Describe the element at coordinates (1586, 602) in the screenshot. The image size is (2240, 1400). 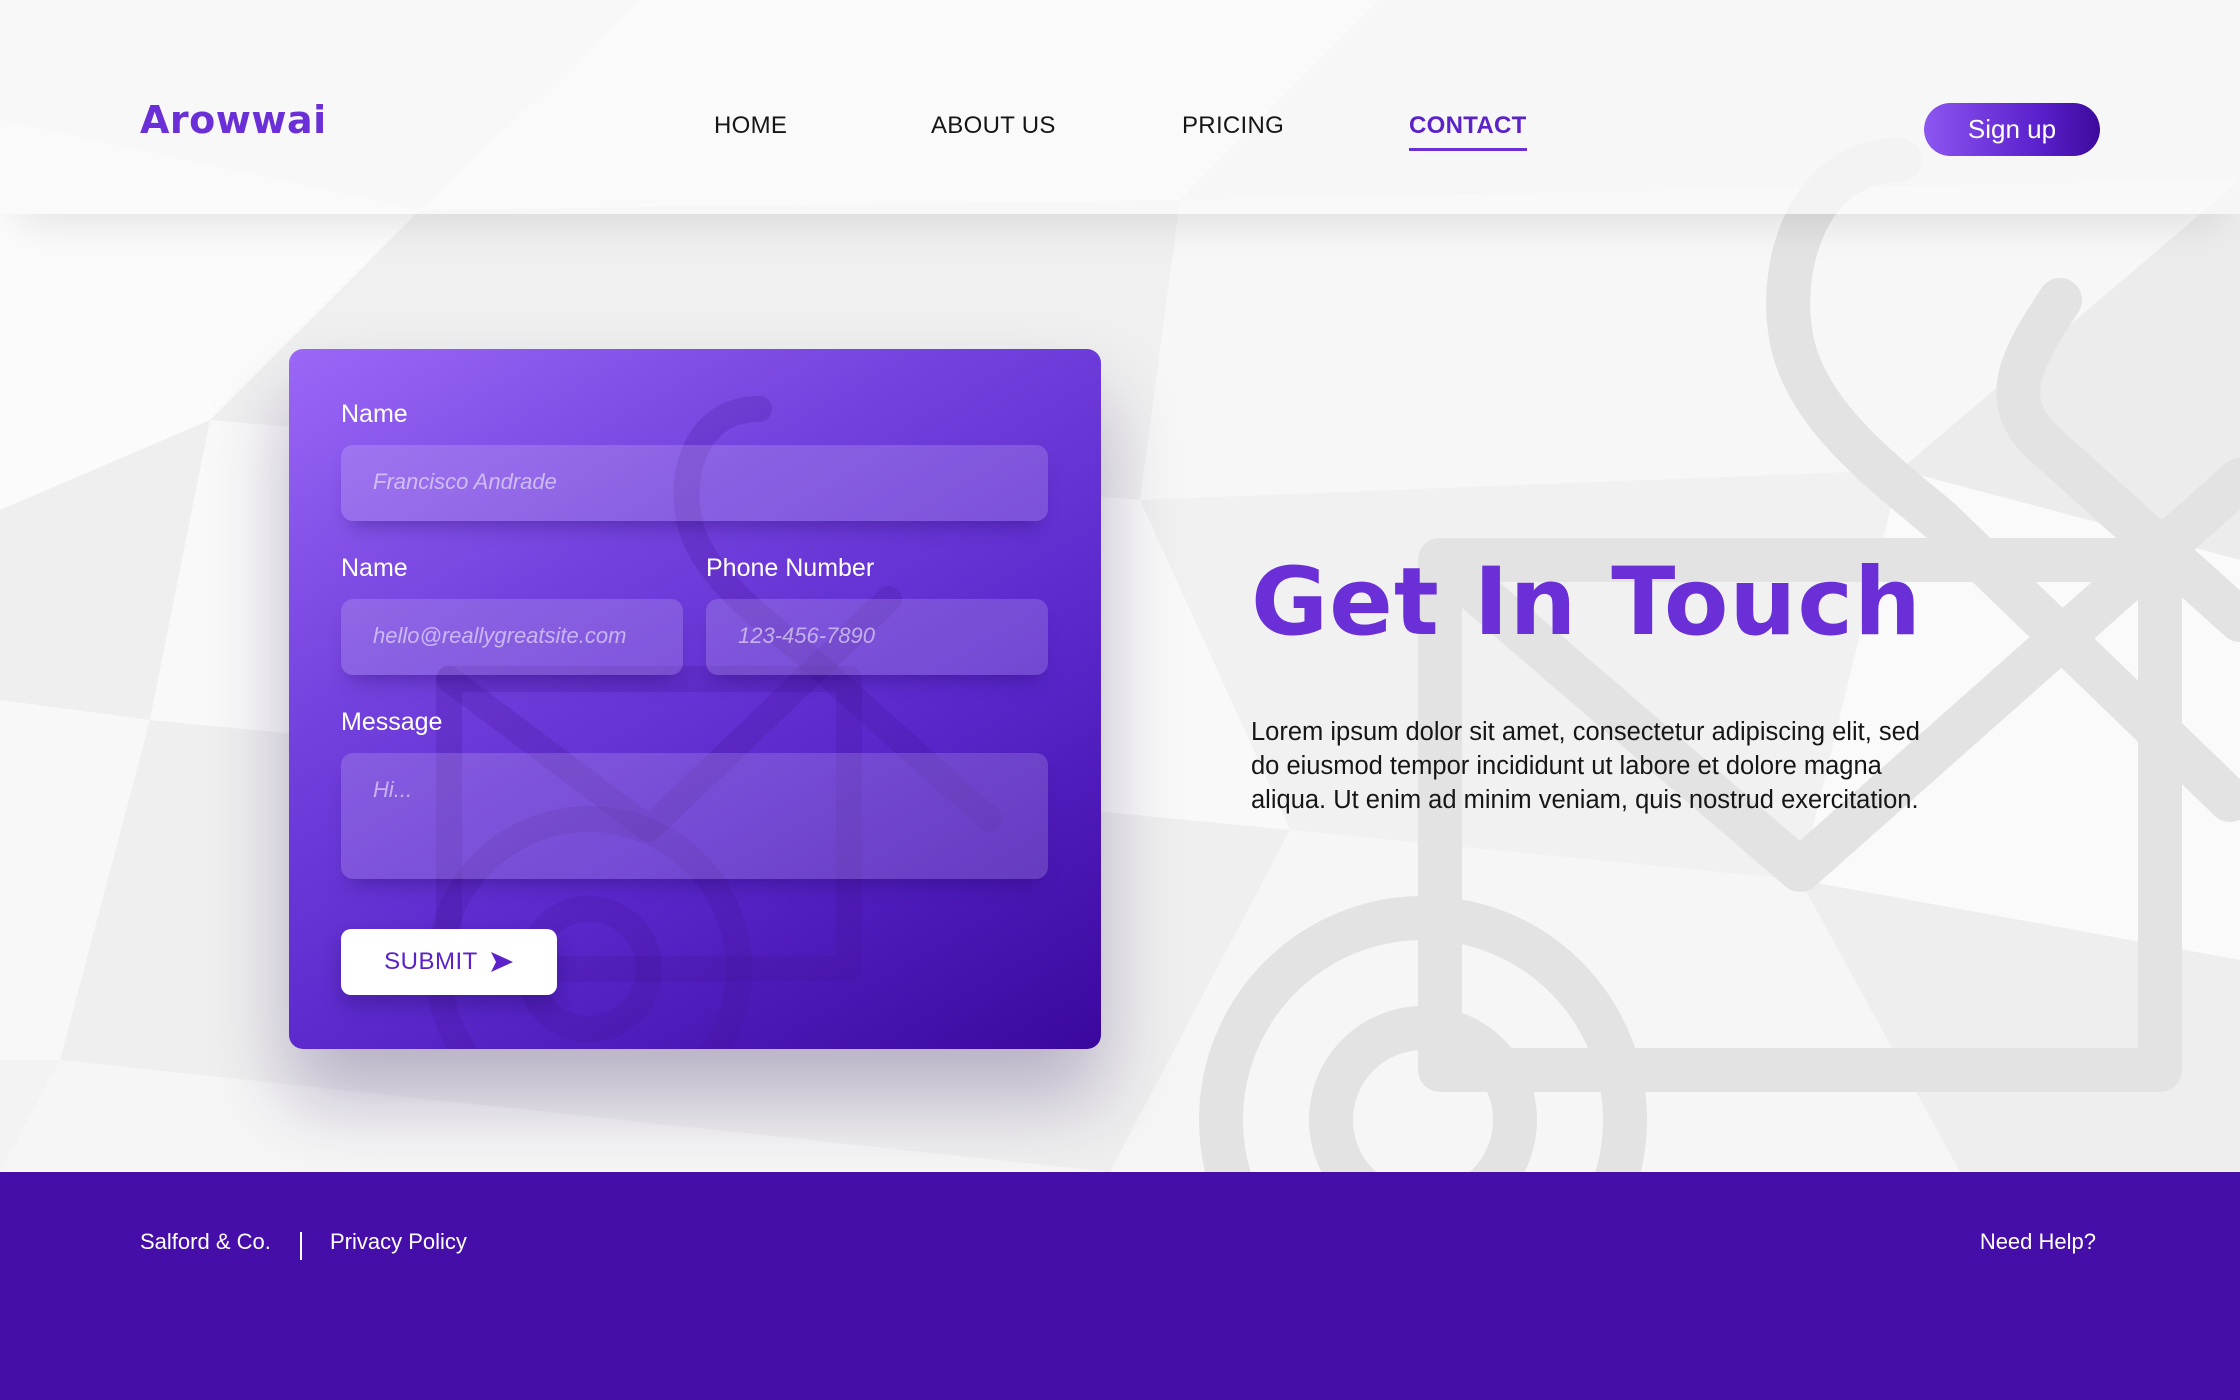
I see `page-title: Get In Touch` at that location.